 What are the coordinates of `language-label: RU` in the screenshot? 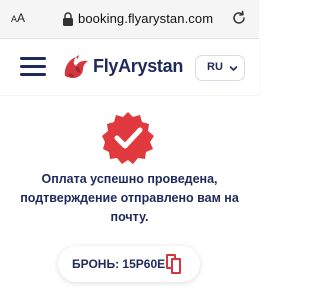 It's located at (215, 67).